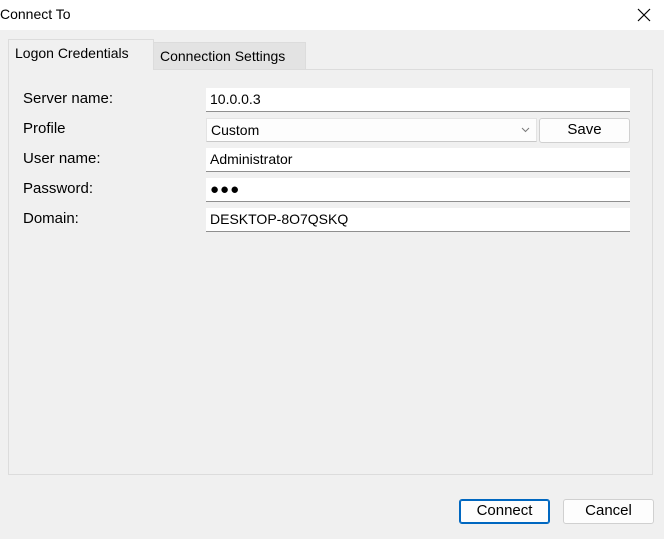  I want to click on connect-button-label: Connect, so click(504, 510).